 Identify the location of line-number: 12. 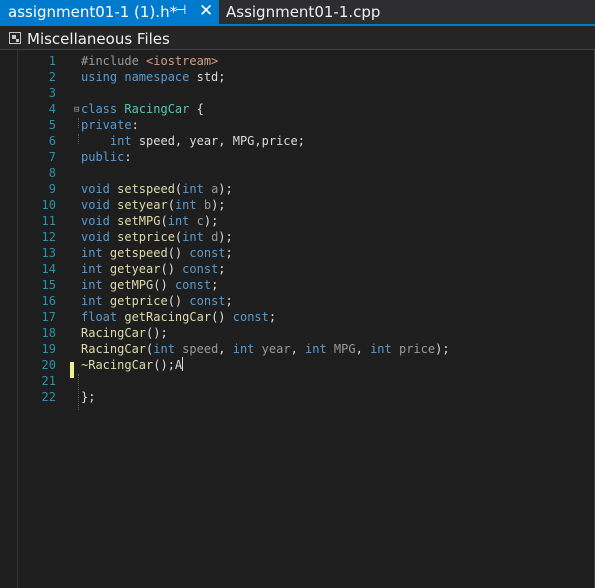
(48, 237).